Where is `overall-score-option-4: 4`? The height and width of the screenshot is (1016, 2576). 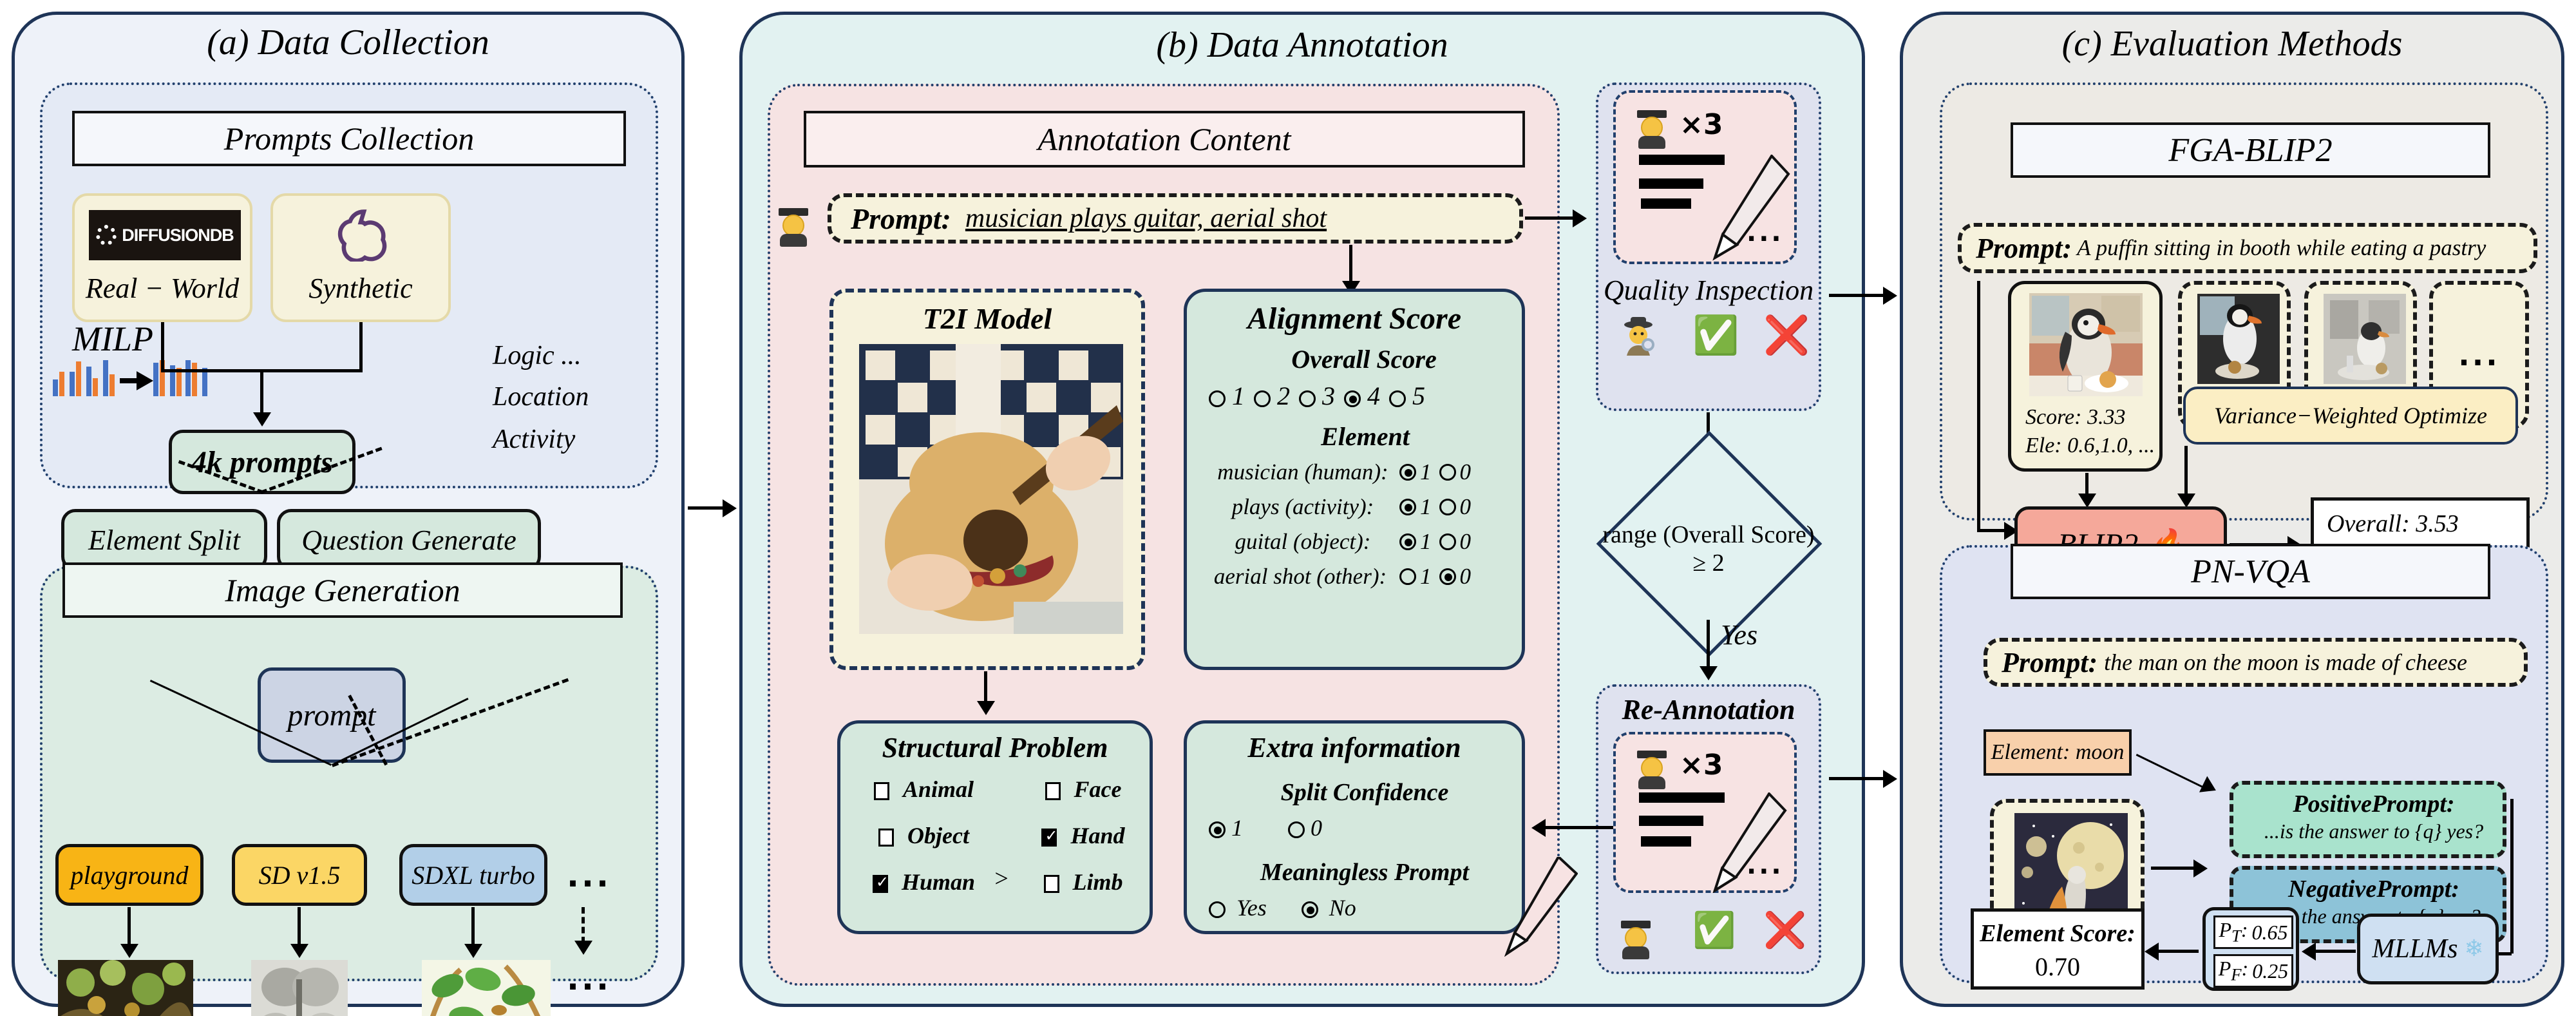
overall-score-option-4: 4 is located at coordinates (1362, 396).